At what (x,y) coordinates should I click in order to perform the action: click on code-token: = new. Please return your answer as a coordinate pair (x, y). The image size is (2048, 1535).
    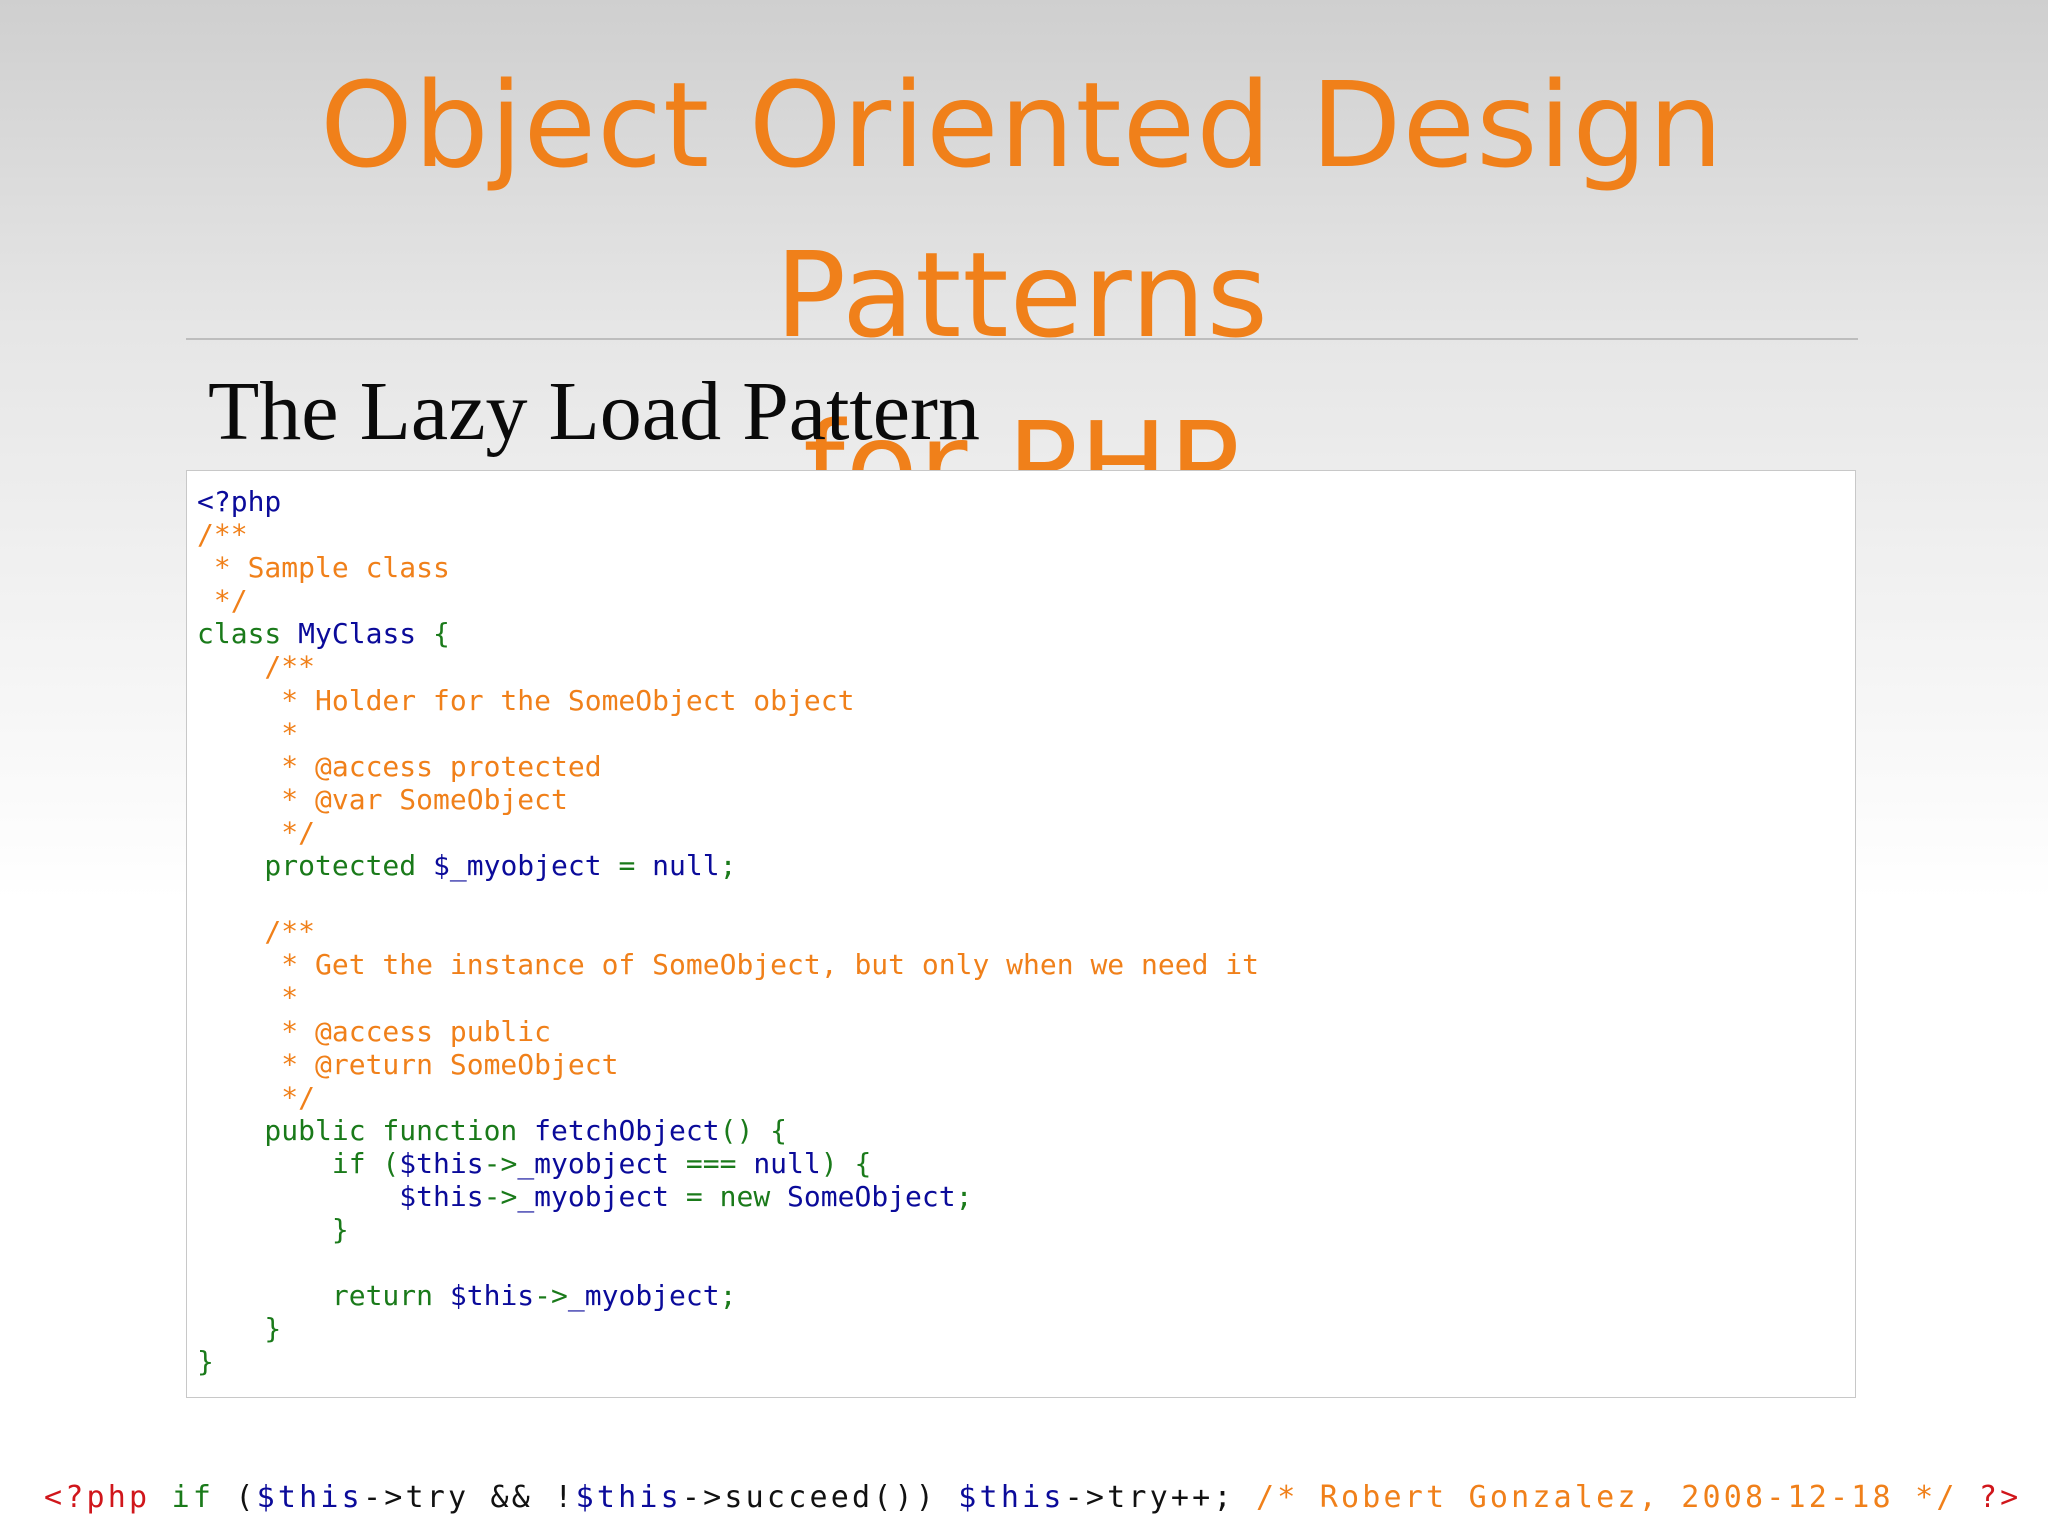
    Looking at the image, I should click on (728, 1196).